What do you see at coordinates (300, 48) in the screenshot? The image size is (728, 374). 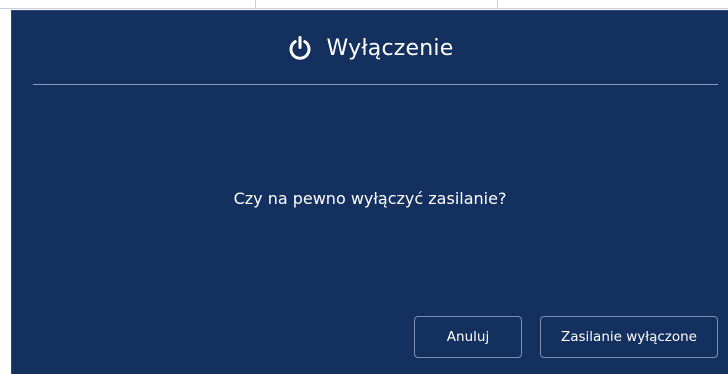 I see `power-icon` at bounding box center [300, 48].